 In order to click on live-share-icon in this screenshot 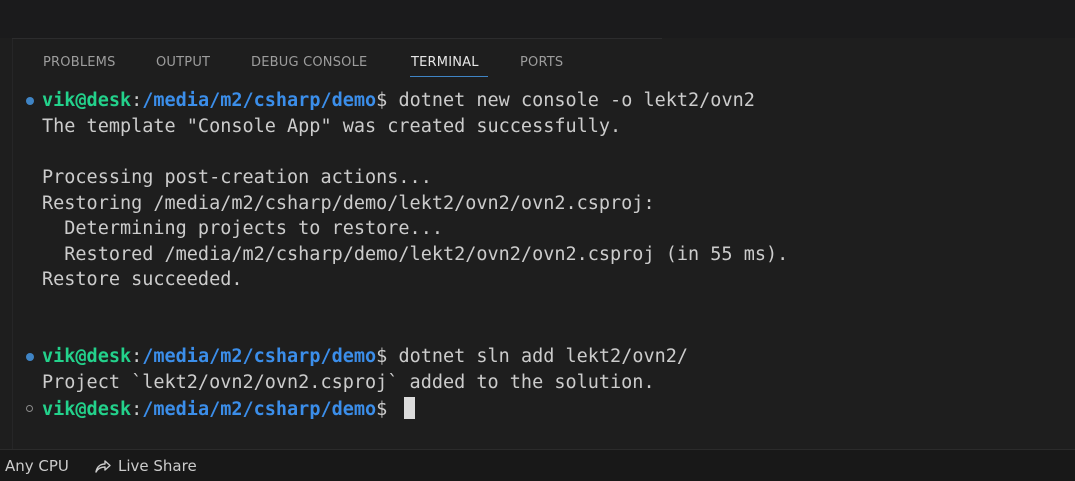, I will do `click(103, 466)`.